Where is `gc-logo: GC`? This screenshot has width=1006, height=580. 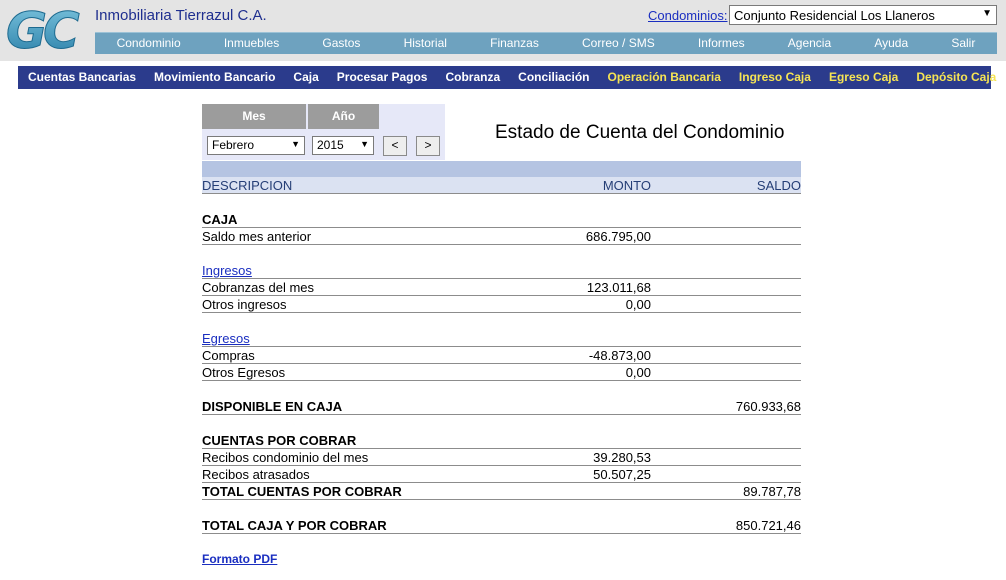
gc-logo: GC is located at coordinates (45, 30).